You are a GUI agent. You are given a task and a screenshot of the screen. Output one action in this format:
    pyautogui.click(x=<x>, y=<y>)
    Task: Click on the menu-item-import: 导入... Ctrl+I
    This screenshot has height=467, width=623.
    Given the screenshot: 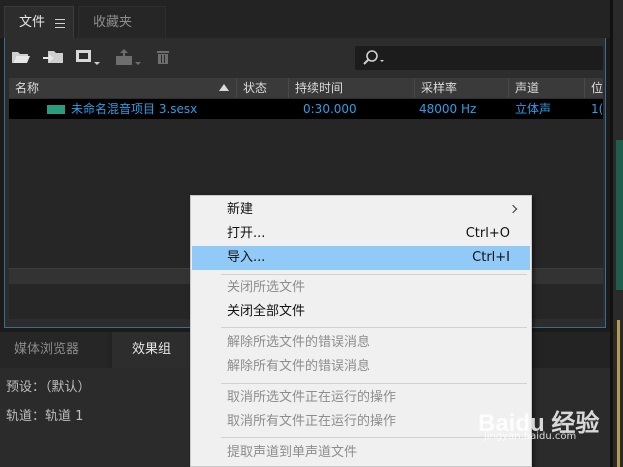 What is the action you would take?
    pyautogui.click(x=361, y=258)
    